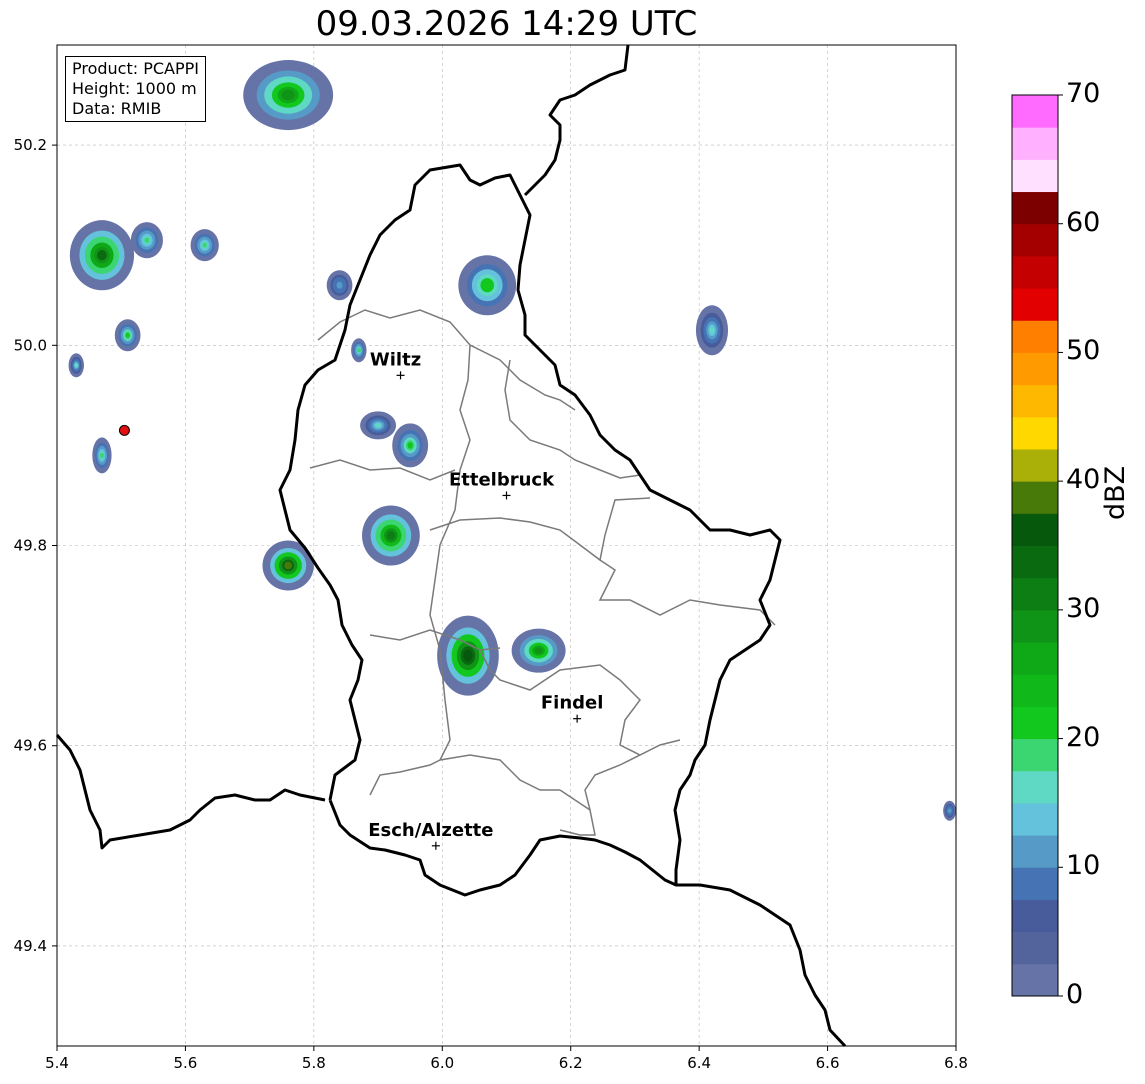 The image size is (1145, 1084). Describe the element at coordinates (1075, 994) in the screenshot. I see `colorbar-tick-label: 0` at that location.